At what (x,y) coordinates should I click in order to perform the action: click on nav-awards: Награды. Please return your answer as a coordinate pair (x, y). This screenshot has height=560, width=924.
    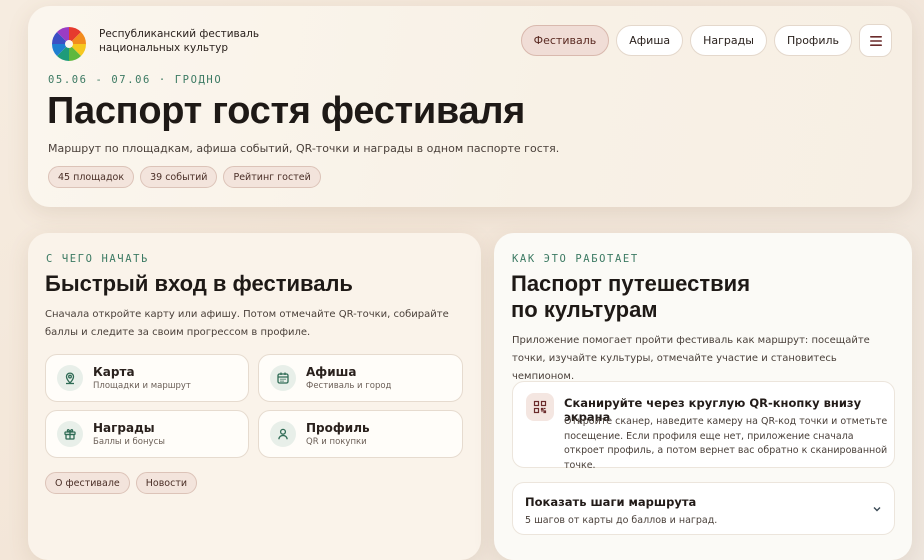
    Looking at the image, I should click on (728, 40).